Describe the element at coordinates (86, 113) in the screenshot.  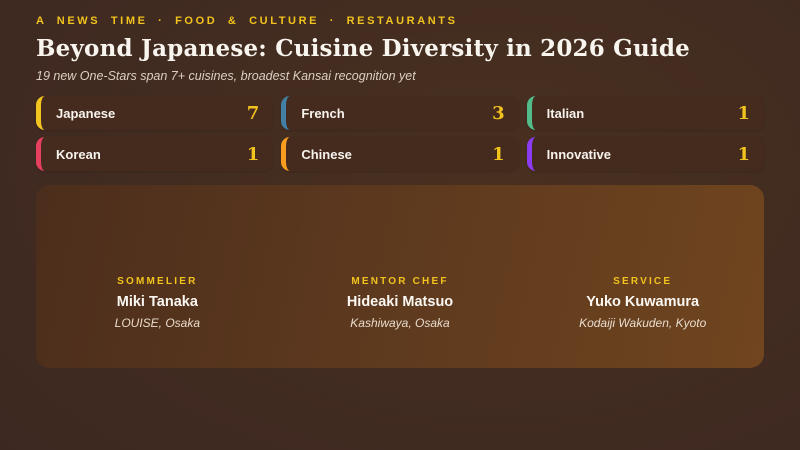
I see `cuisine-name: Japanese` at that location.